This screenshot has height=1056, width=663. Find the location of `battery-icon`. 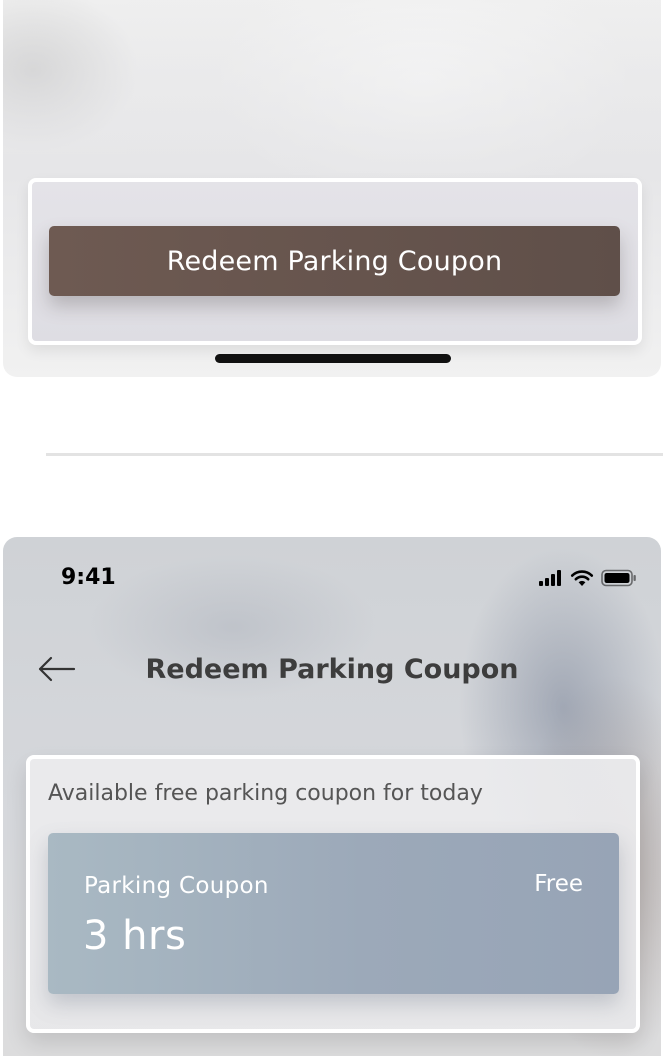

battery-icon is located at coordinates (618, 578).